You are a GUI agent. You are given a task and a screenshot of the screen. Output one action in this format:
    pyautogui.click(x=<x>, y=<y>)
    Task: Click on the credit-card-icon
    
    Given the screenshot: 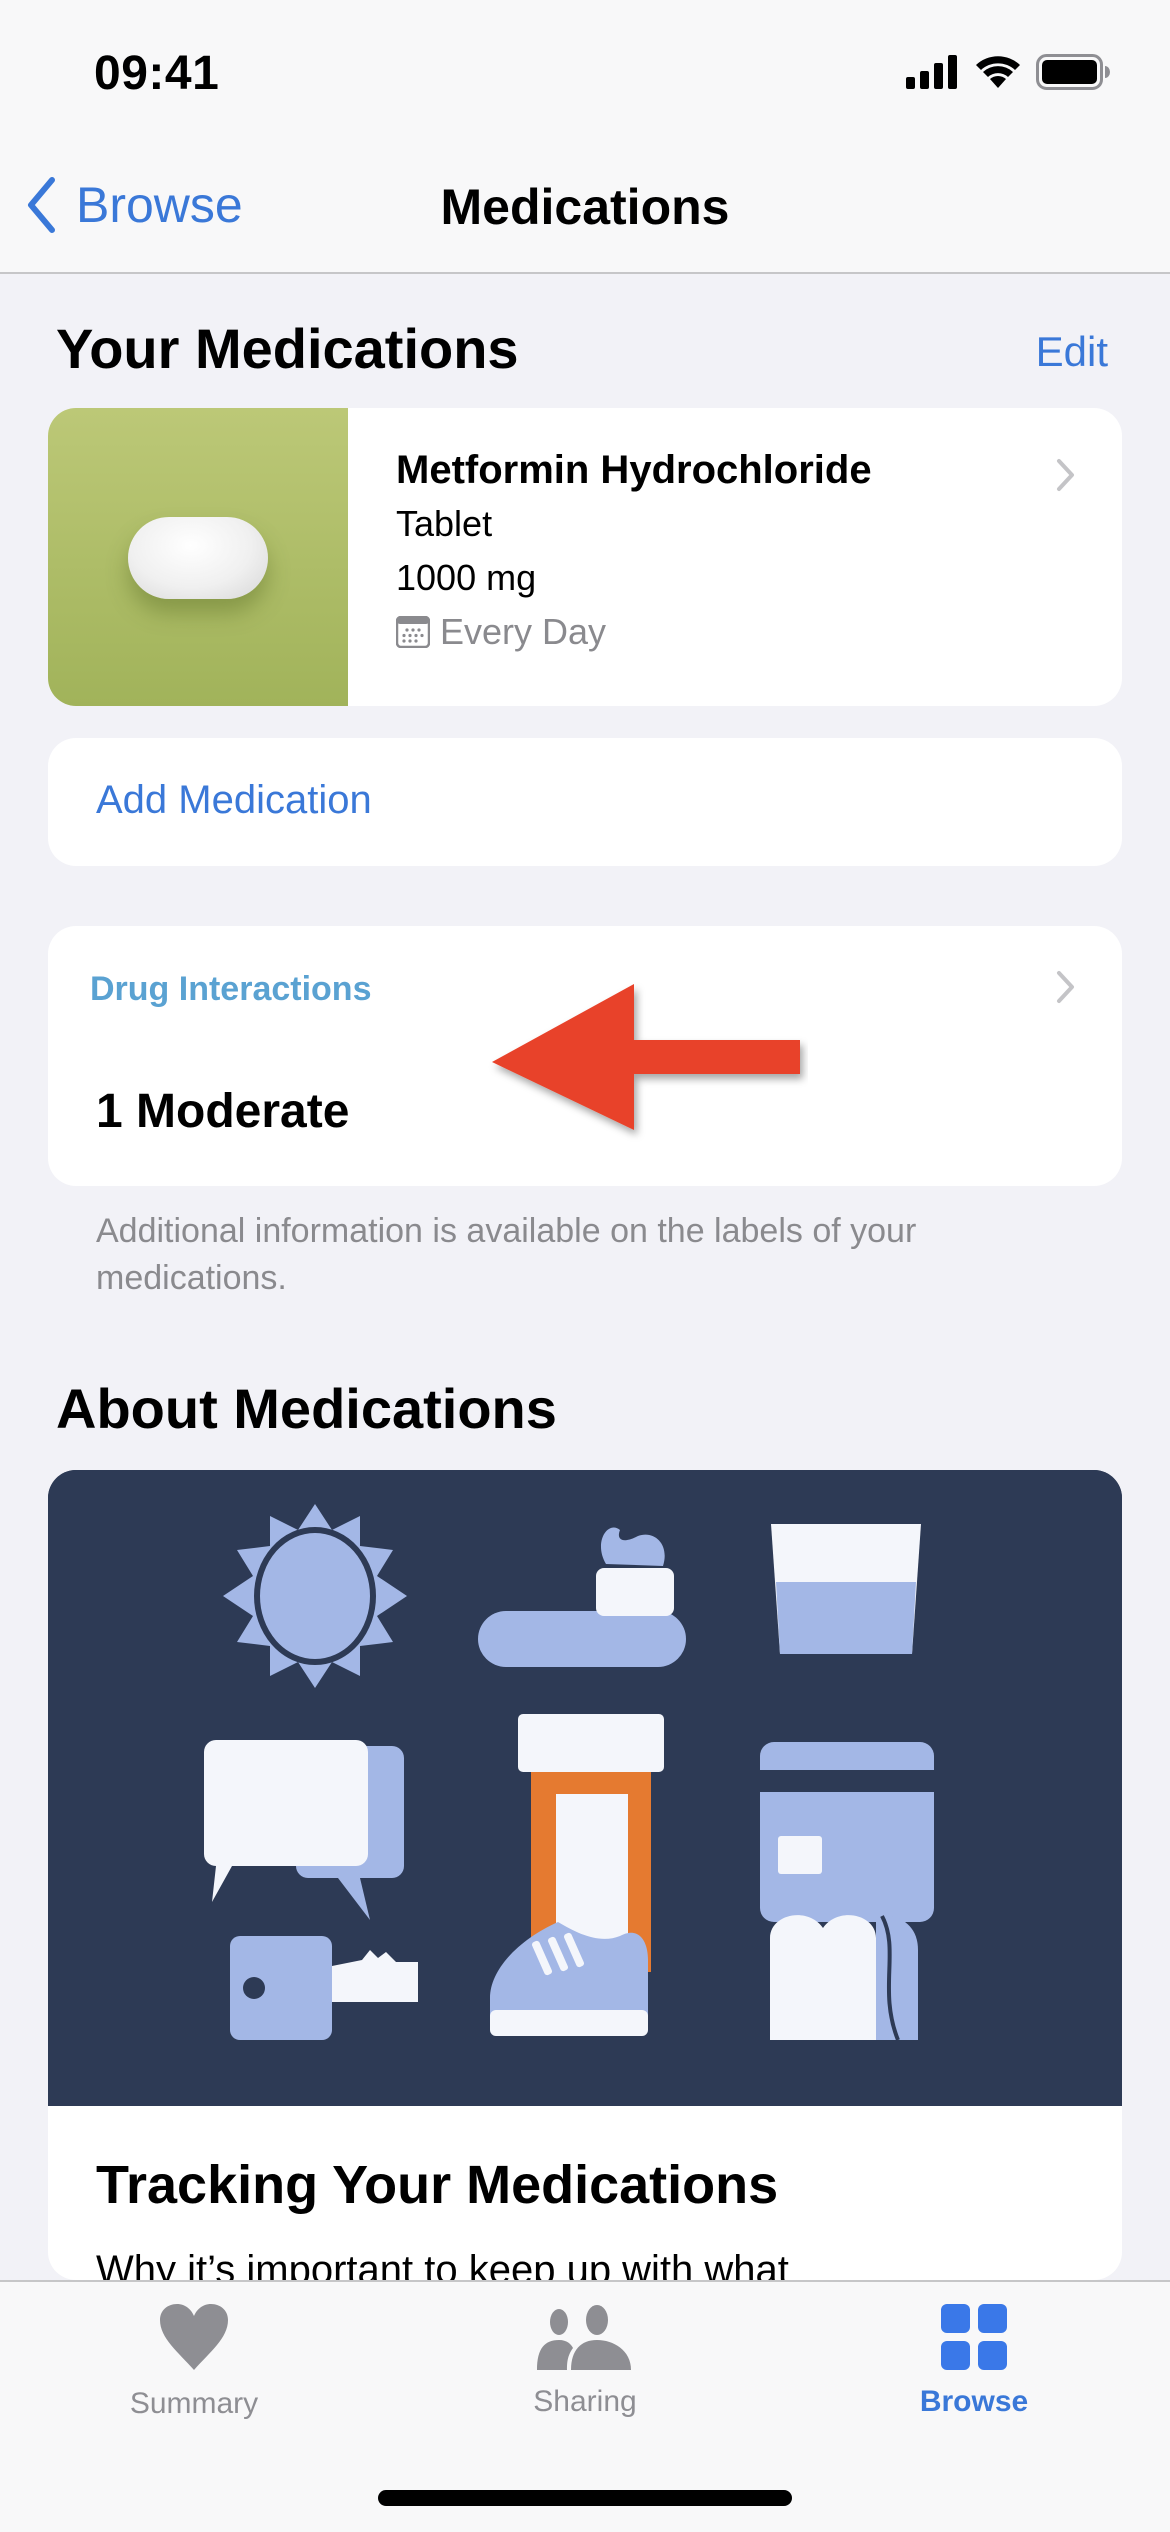 What is the action you would take?
    pyautogui.click(x=847, y=1832)
    